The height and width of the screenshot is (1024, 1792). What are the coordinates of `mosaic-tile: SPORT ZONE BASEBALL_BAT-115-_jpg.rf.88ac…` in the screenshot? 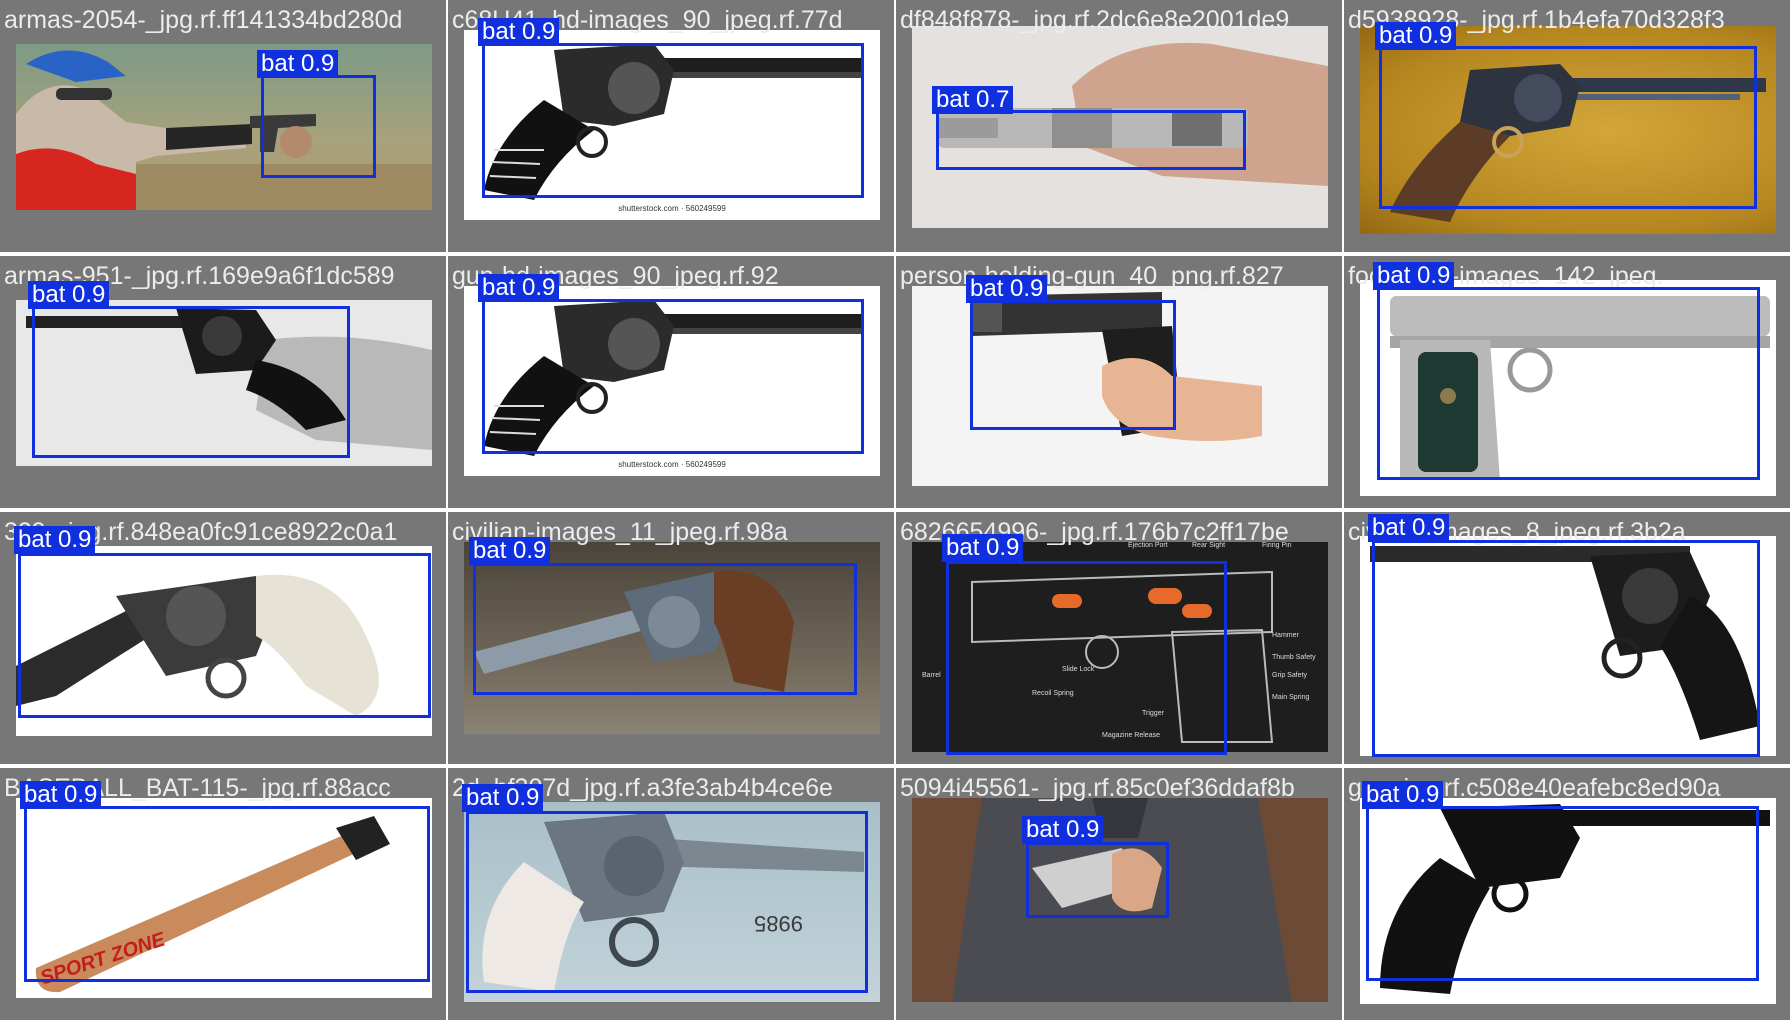 It's located at (223, 894).